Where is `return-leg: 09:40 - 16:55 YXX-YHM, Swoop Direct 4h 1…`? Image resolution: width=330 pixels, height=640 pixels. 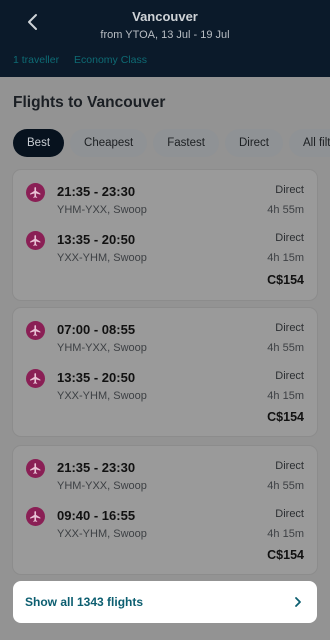 return-leg: 09:40 - 16:55 YXX-YHM, Swoop Direct 4h 1… is located at coordinates (165, 529).